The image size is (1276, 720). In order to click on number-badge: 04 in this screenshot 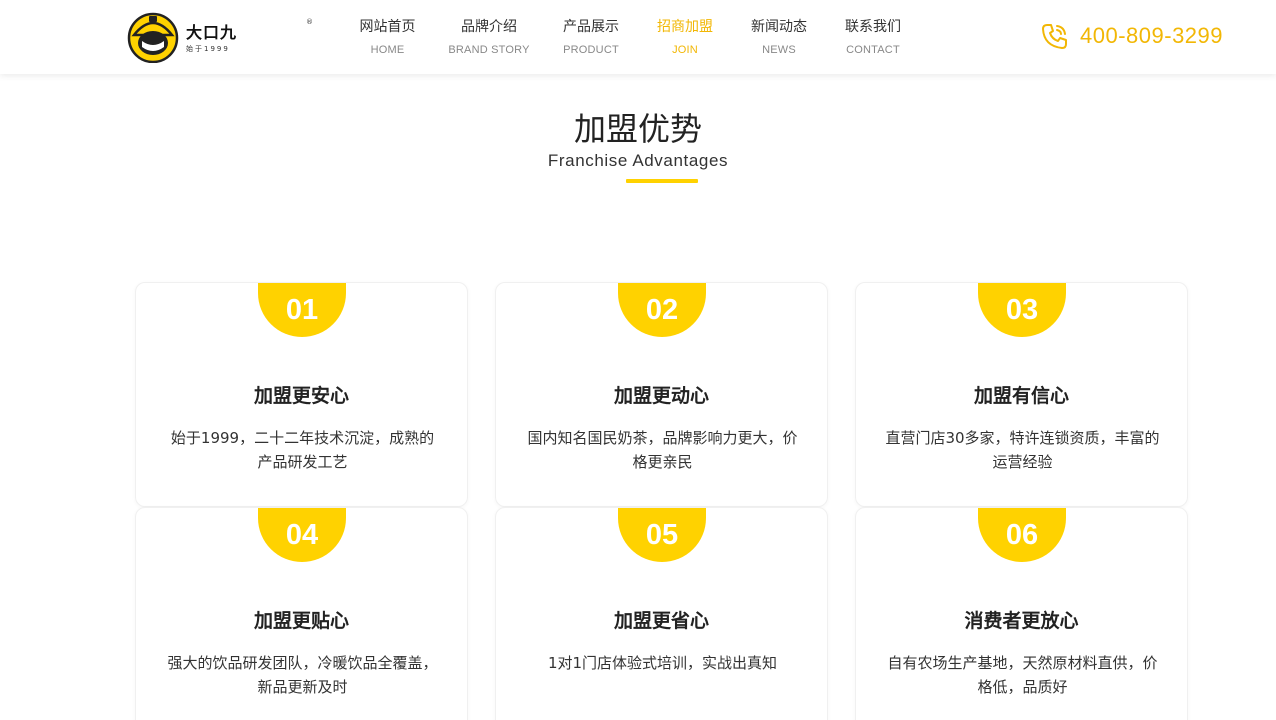, I will do `click(302, 535)`.